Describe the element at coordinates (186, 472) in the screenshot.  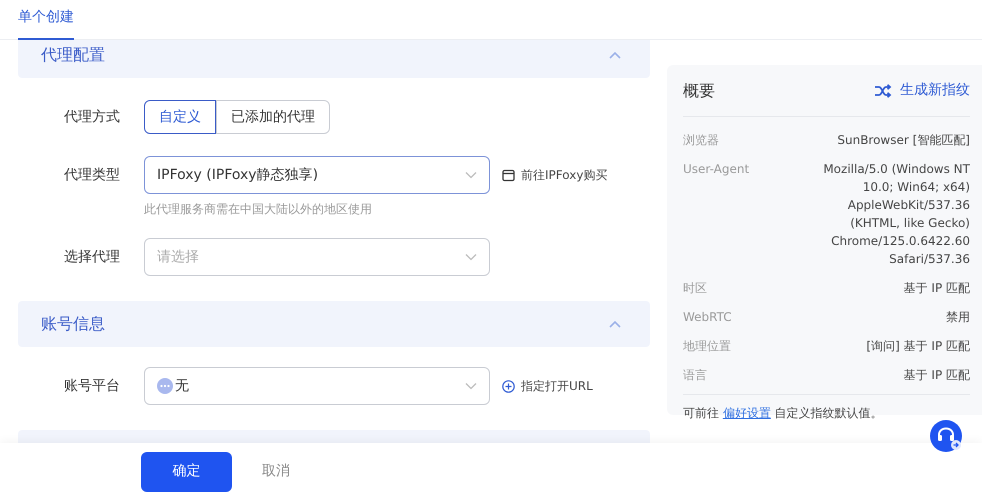
I see `confirm-button: 确定` at that location.